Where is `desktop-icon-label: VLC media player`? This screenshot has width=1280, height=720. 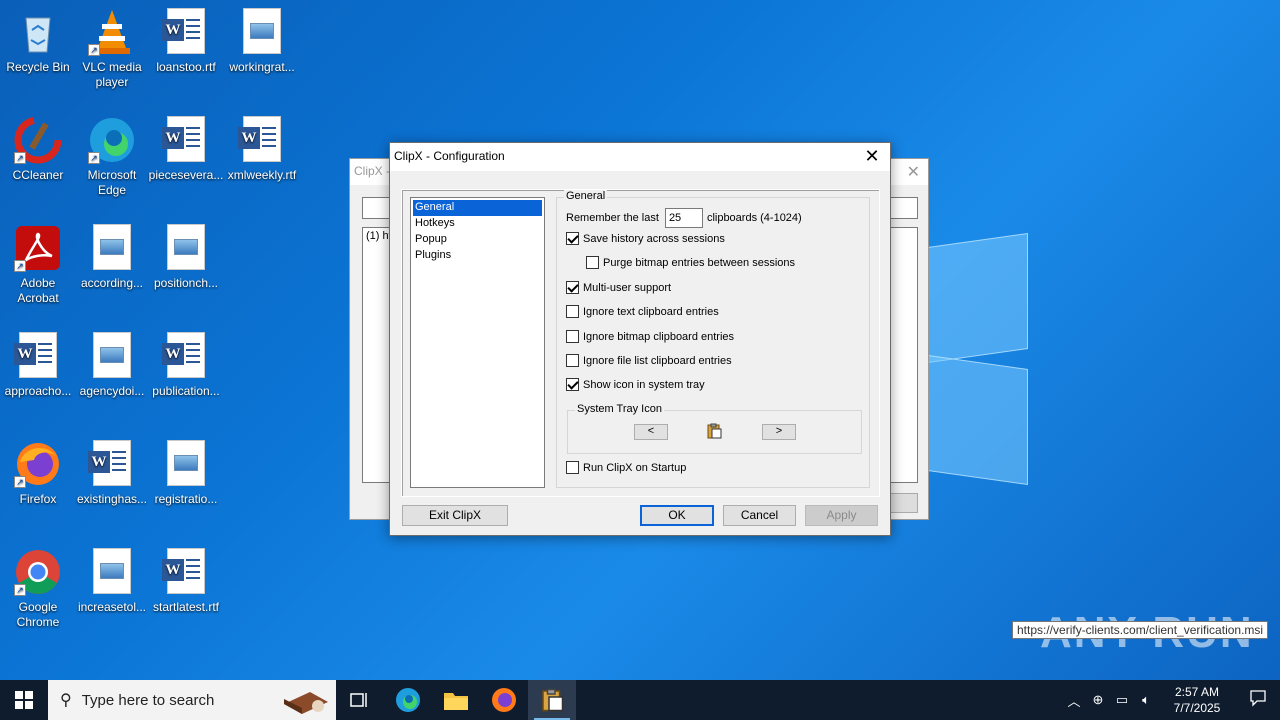 desktop-icon-label: VLC media player is located at coordinates (112, 74).